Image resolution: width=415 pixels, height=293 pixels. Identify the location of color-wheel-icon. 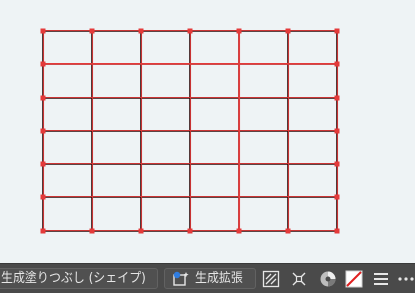
(328, 279).